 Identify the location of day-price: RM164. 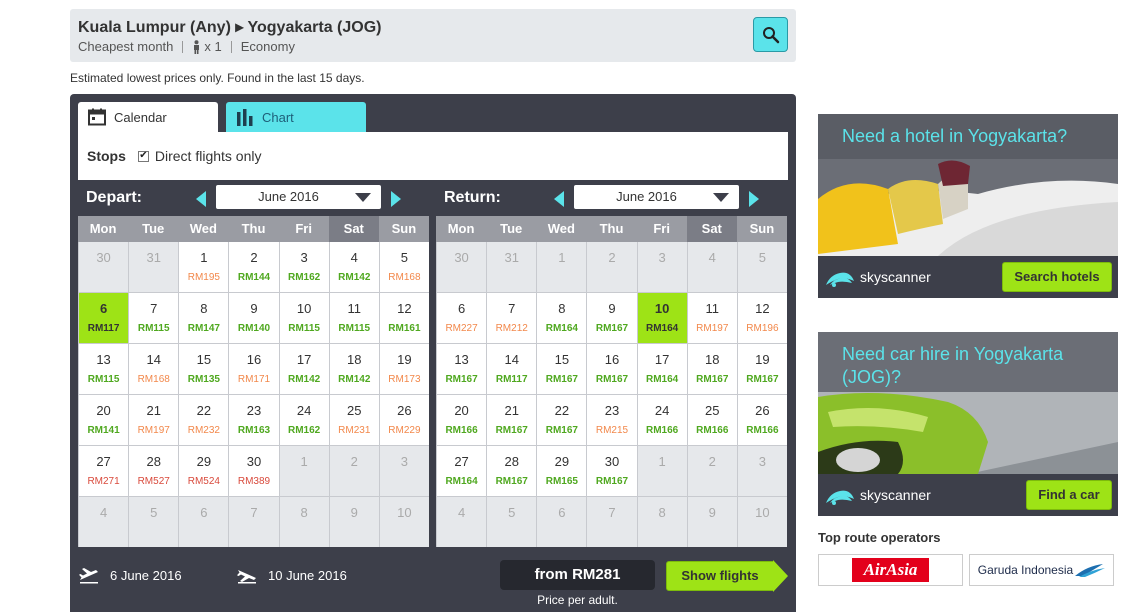
(561, 328).